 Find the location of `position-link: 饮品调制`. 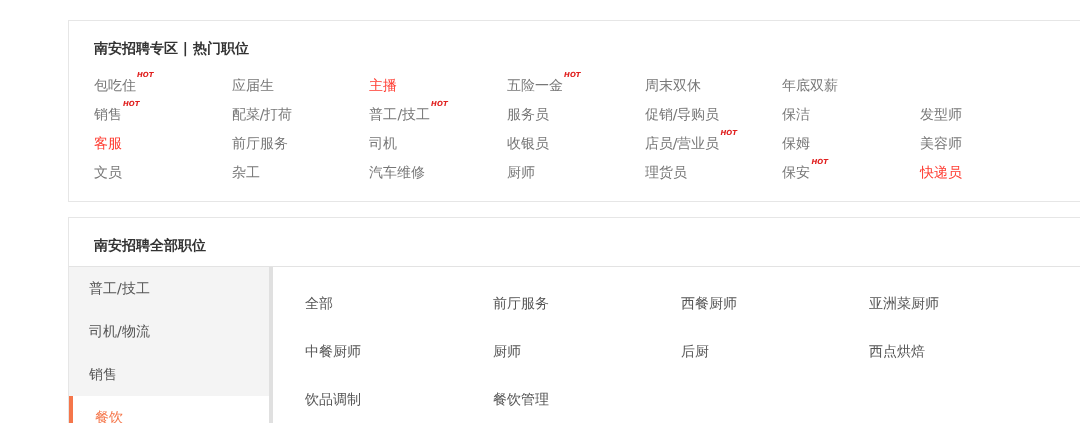

position-link: 饮品调制 is located at coordinates (333, 399).